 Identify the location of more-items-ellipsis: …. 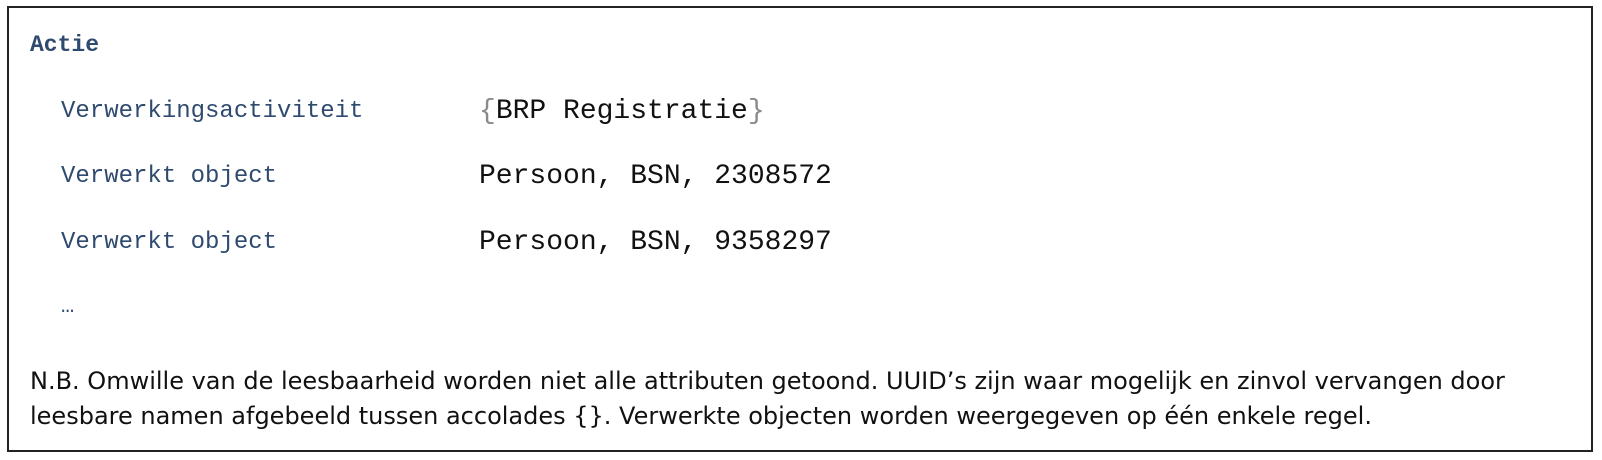
(68, 306).